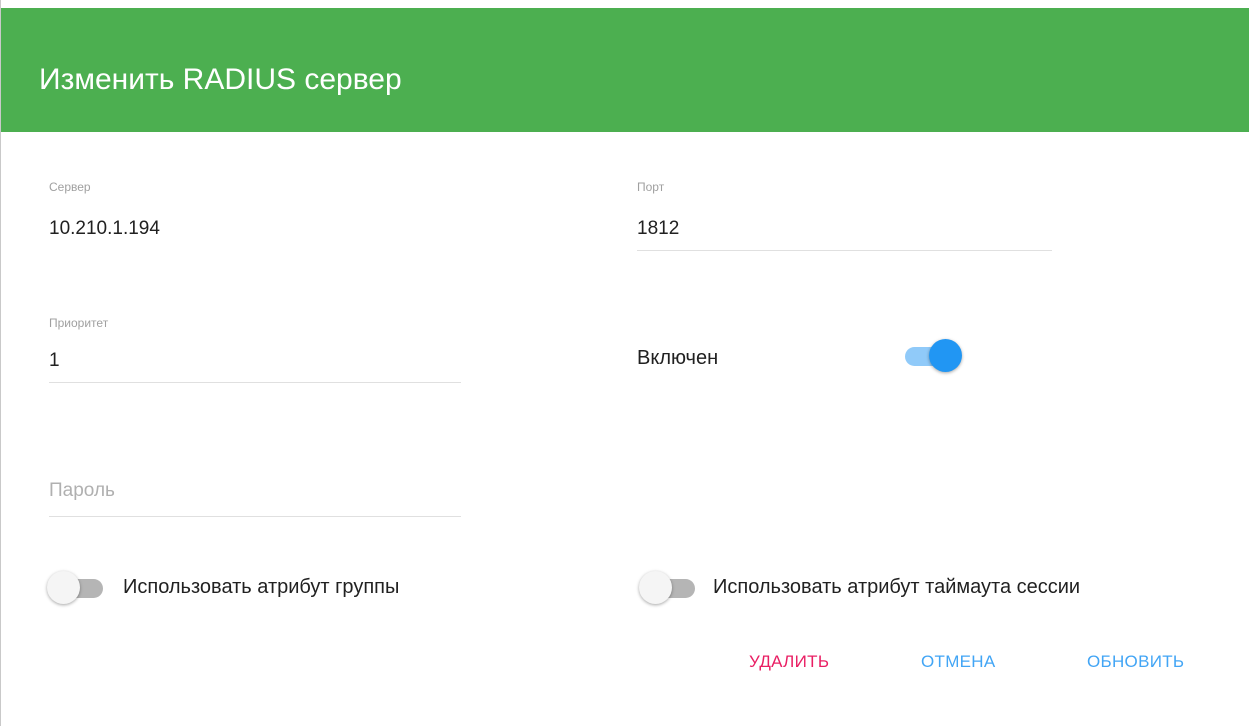 The image size is (1249, 726). I want to click on server-input: 10.210.1.194, so click(104, 229).